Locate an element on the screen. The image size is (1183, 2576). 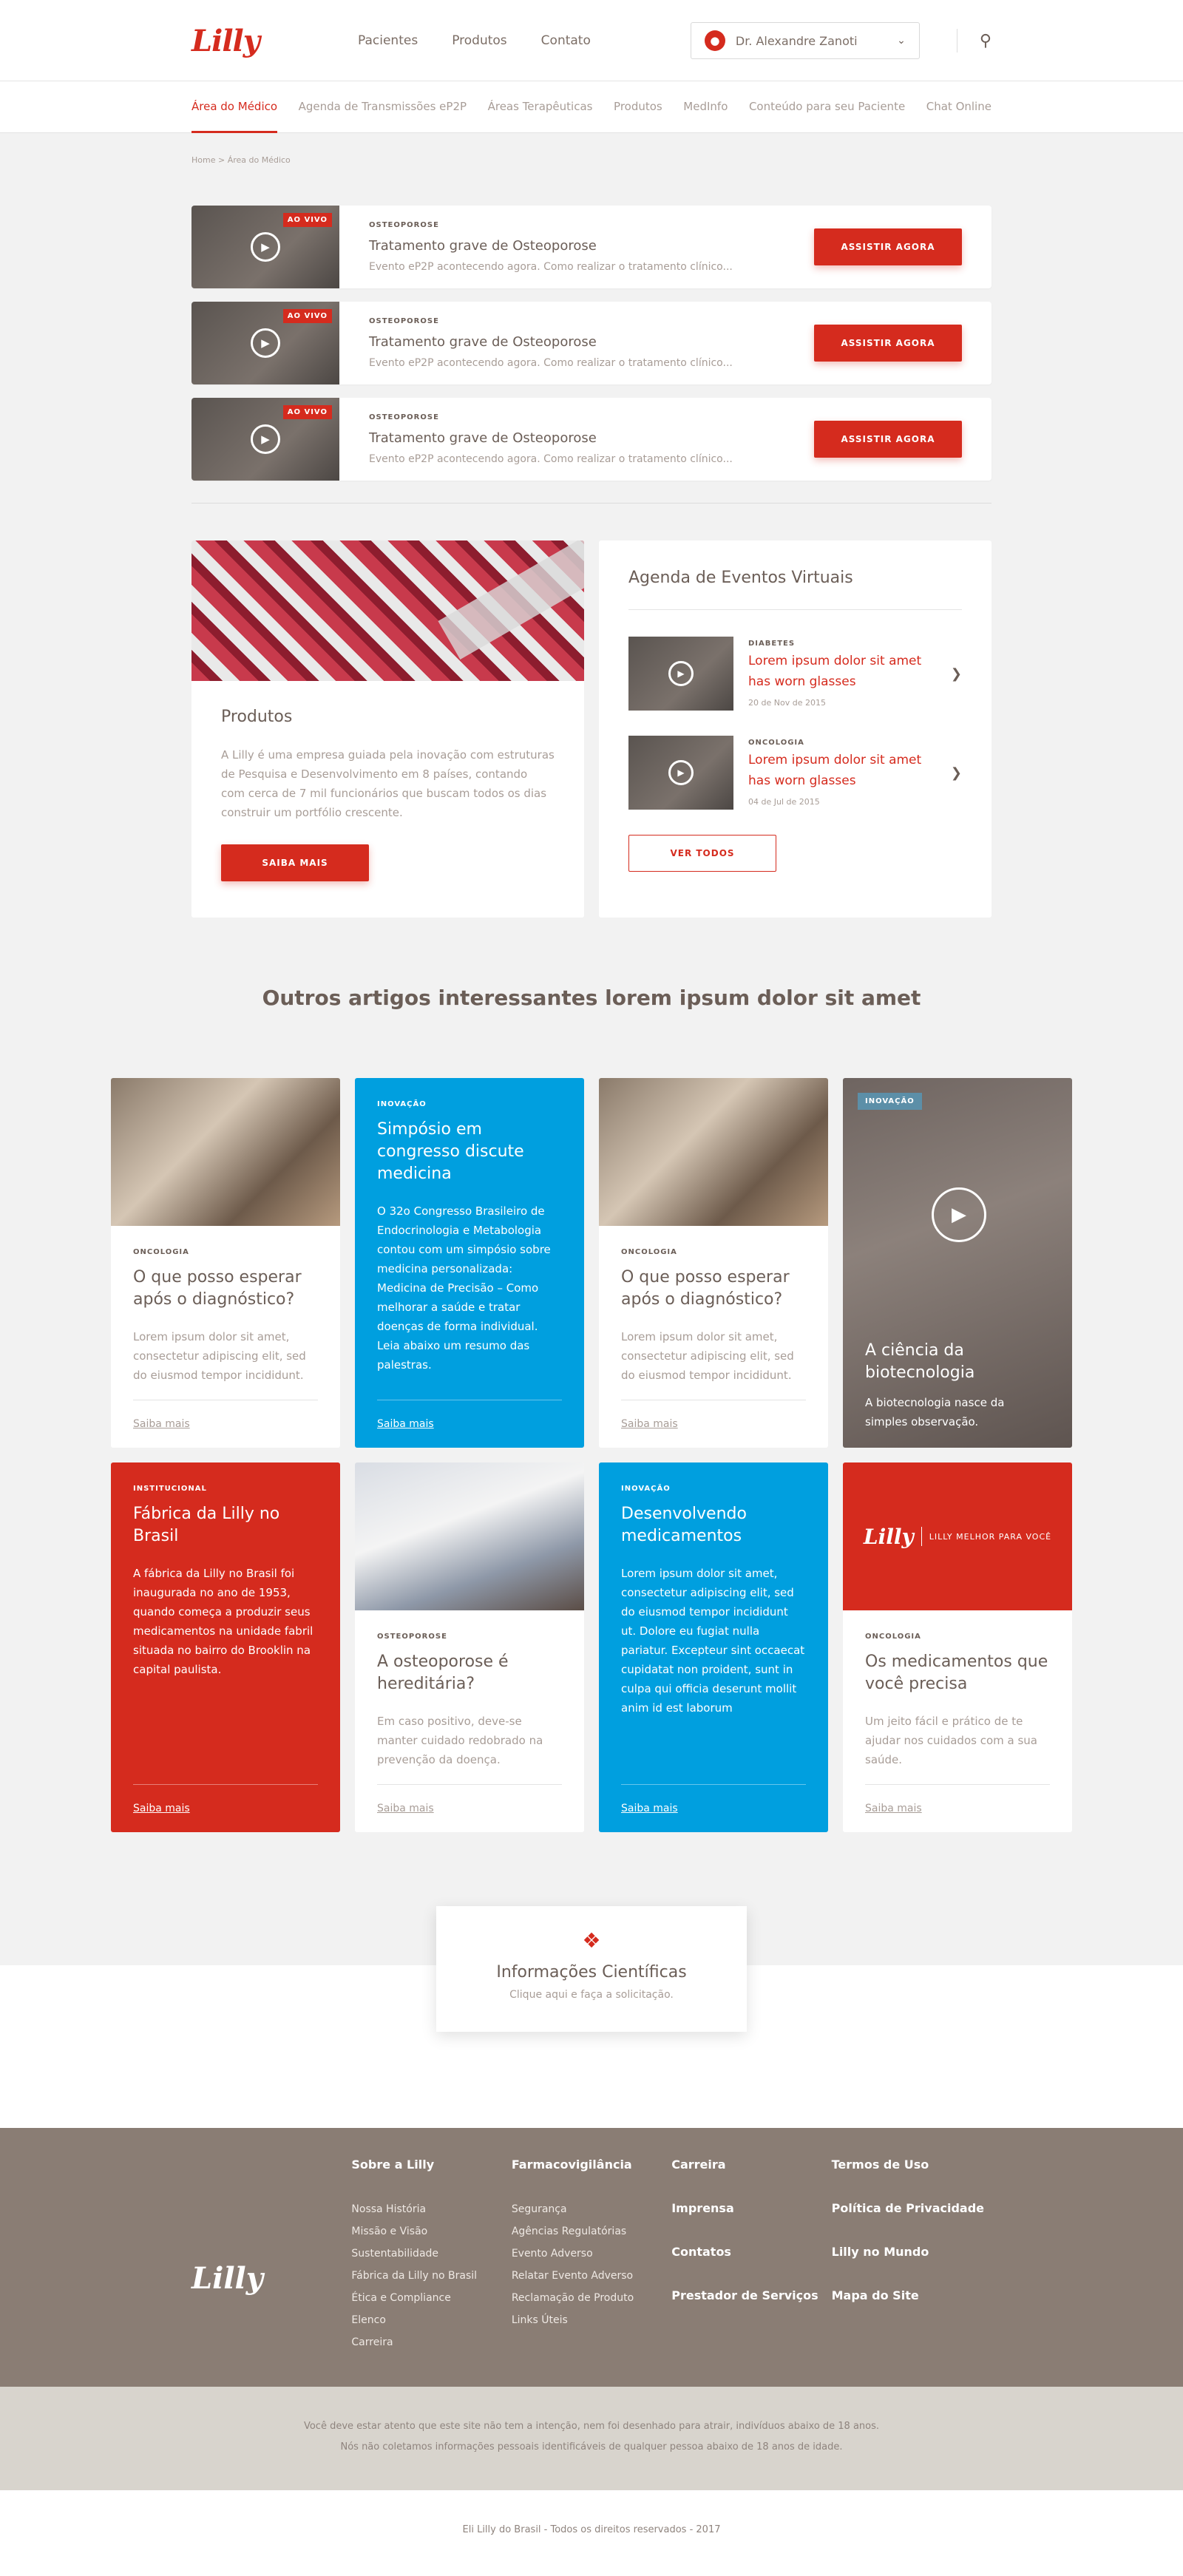
event-category: ONCOLOGIA is located at coordinates (776, 743).